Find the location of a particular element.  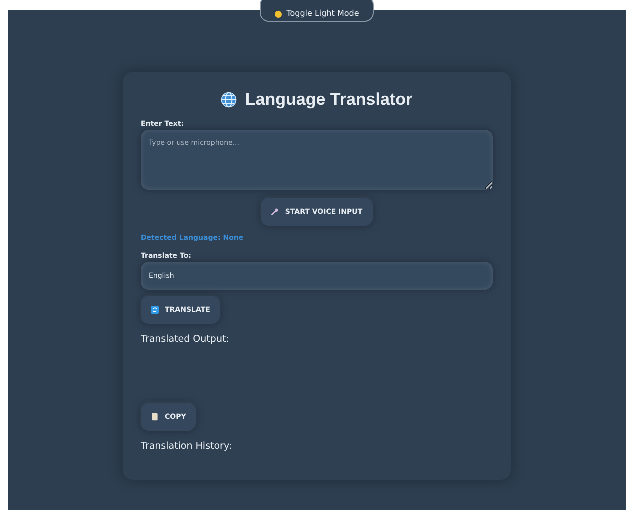

sun-icon is located at coordinates (278, 14).